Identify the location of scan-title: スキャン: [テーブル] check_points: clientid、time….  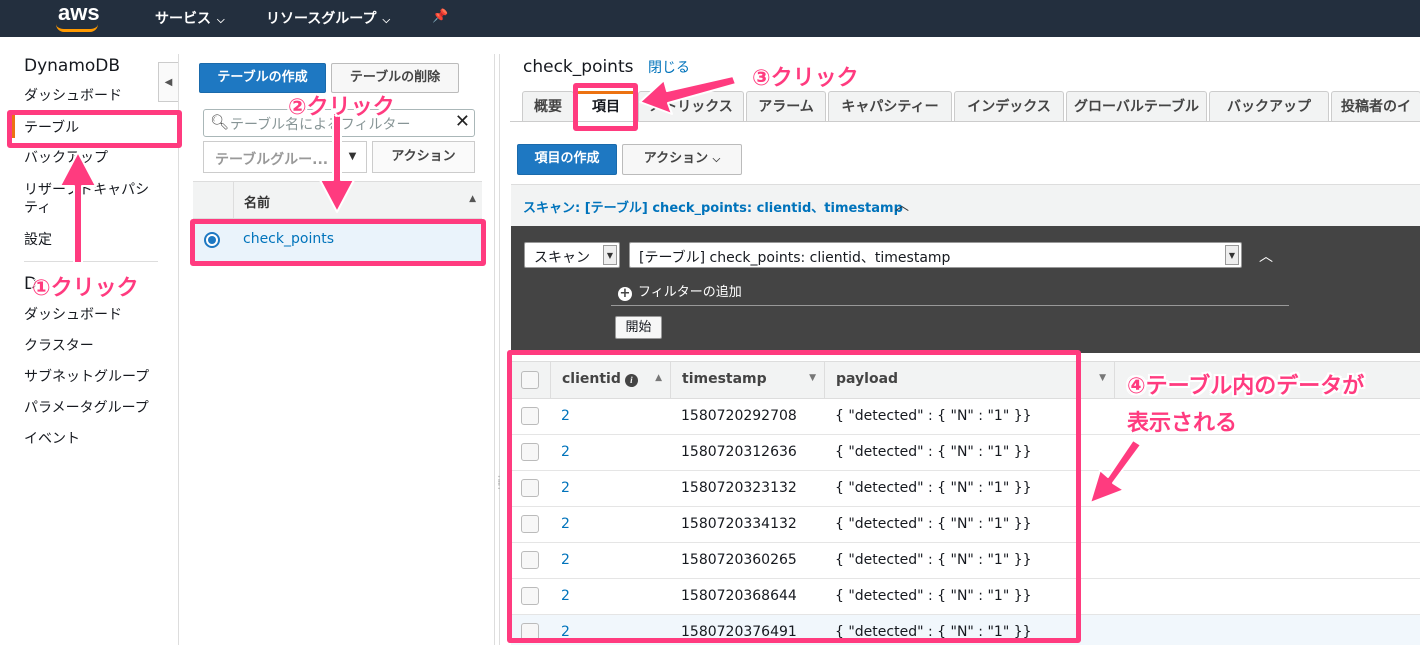
(713, 208).